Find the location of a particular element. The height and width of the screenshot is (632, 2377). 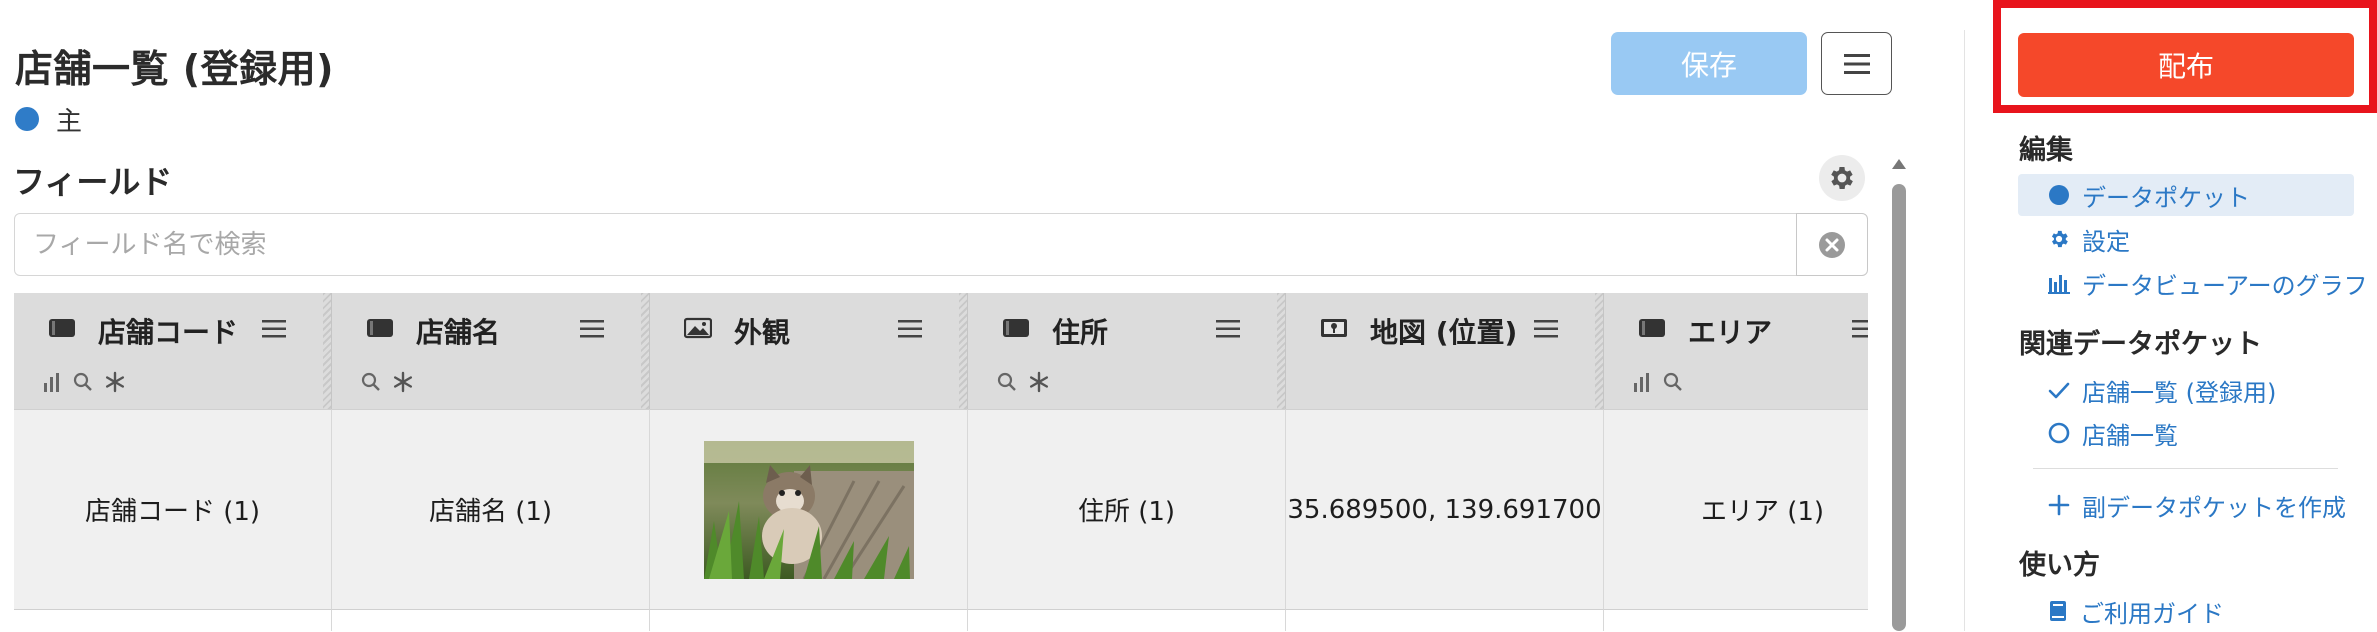

fields-heading: フィールド is located at coordinates (93, 182).